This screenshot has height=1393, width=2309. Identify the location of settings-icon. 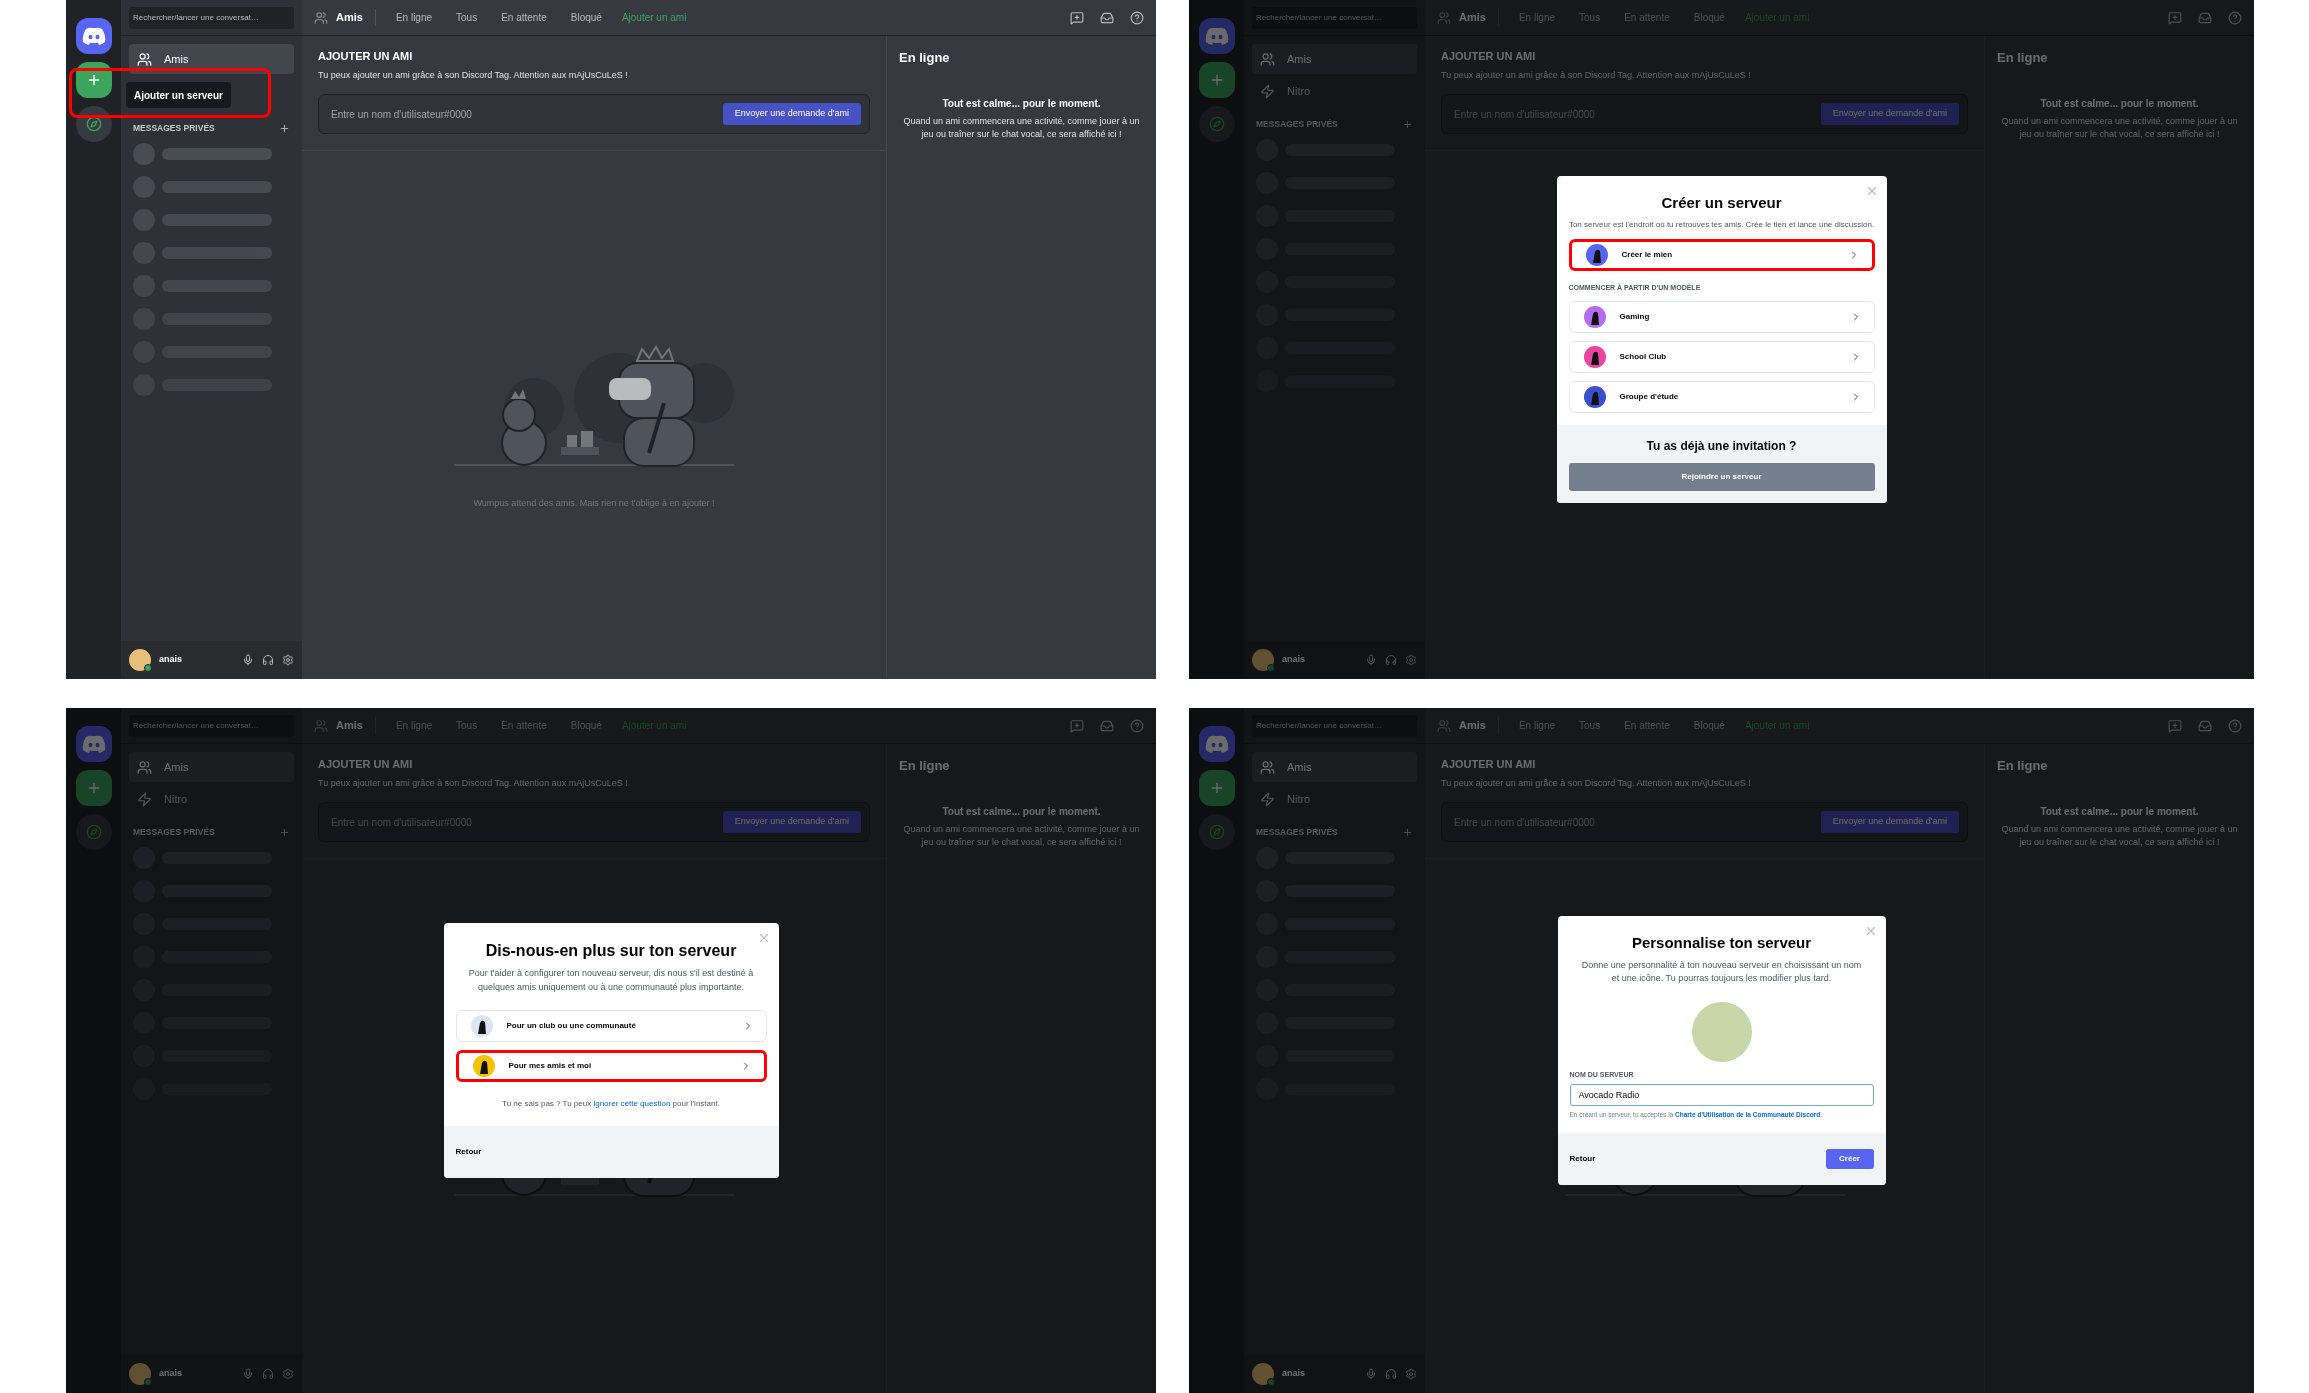
(288, 660).